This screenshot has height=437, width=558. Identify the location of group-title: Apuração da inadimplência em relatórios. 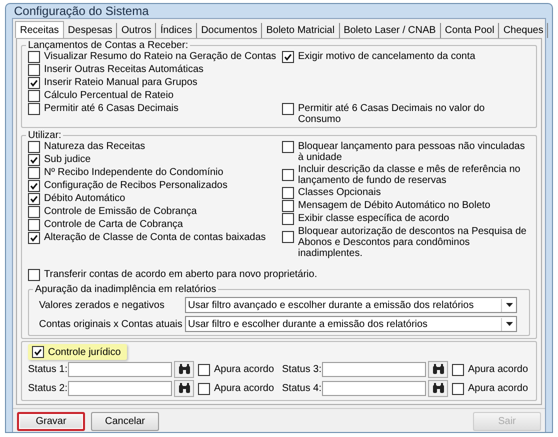
(126, 289).